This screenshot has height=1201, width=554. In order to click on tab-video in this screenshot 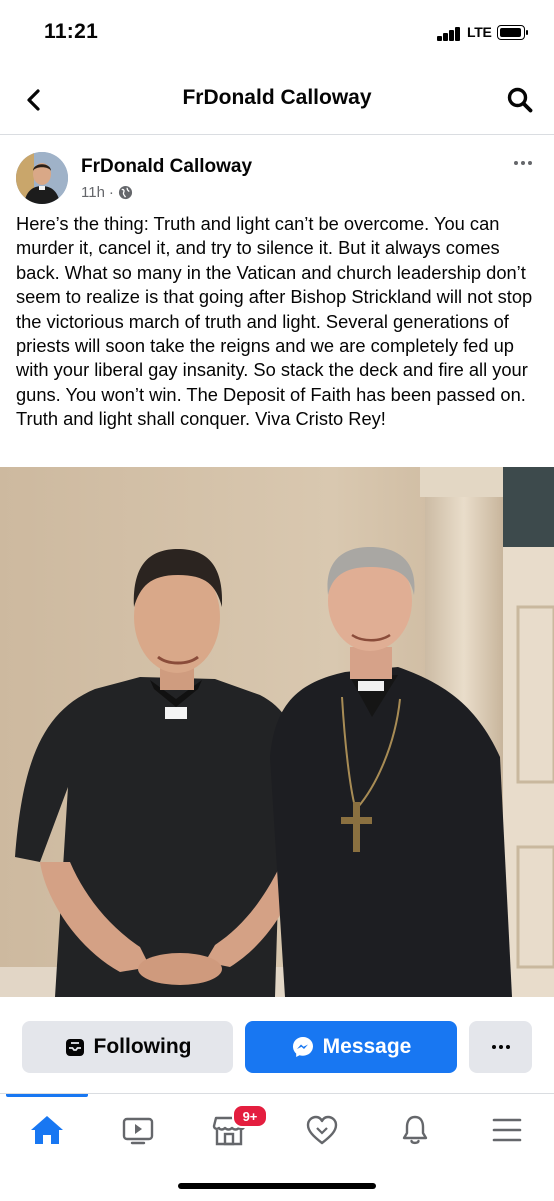, I will do `click(138, 1130)`.